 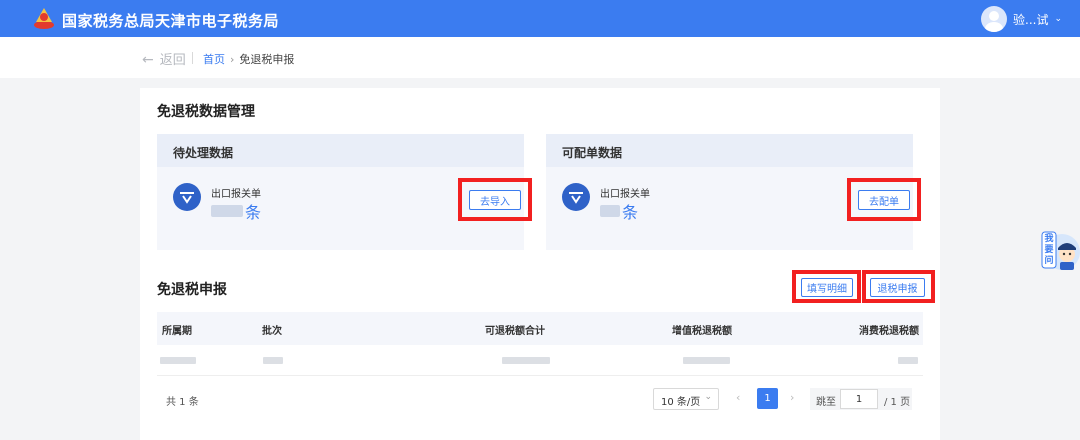 I want to click on user-menu: 验...试 ⌄, so click(x=1021, y=19).